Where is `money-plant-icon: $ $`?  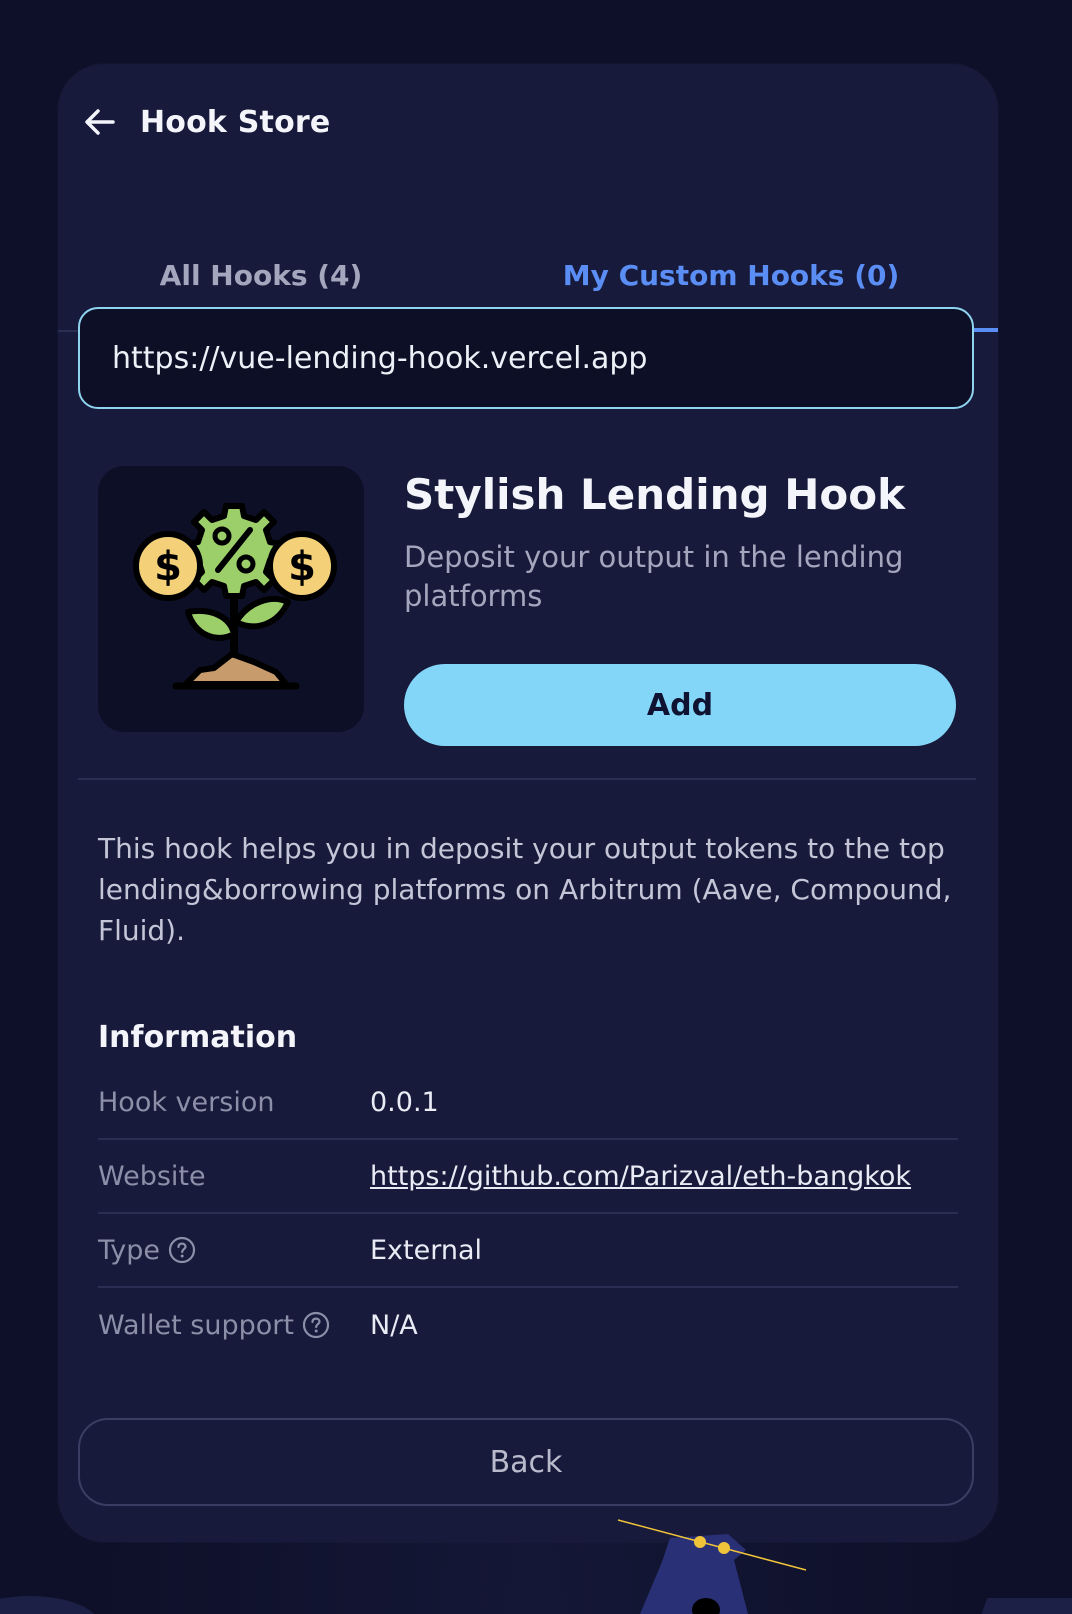 money-plant-icon: $ $ is located at coordinates (231, 599).